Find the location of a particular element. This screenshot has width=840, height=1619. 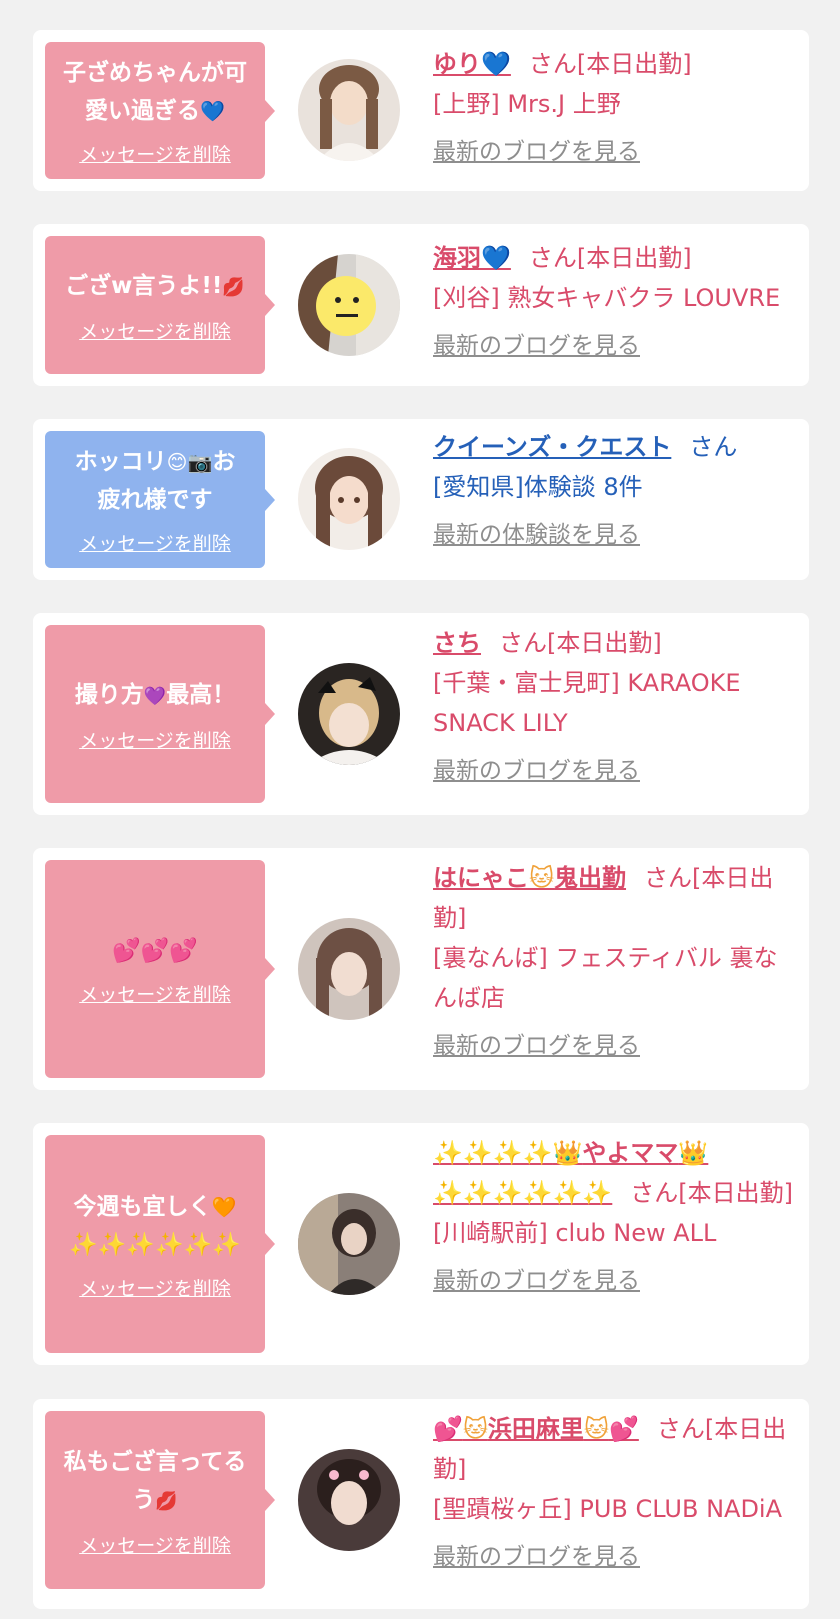

message-bubble: 💕💕💕 メッセージを削除 is located at coordinates (160, 969).